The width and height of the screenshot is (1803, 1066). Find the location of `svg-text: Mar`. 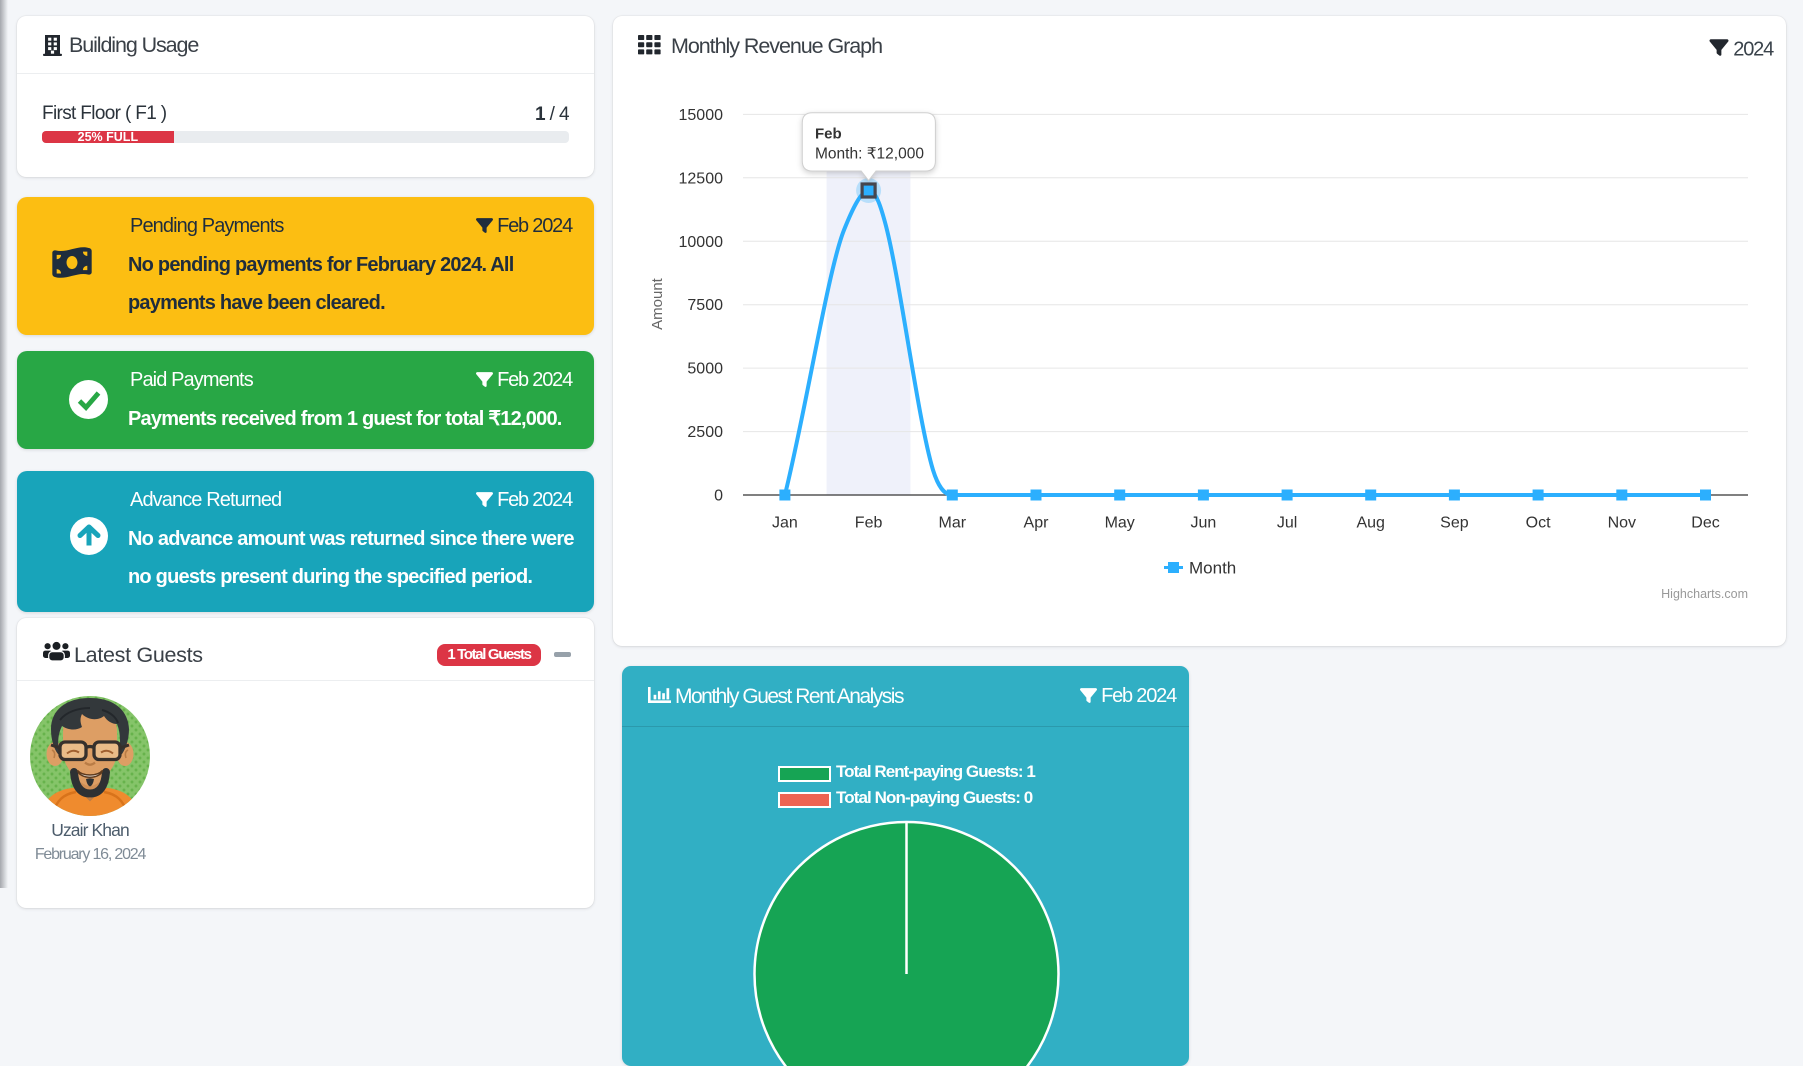

svg-text: Mar is located at coordinates (953, 523).